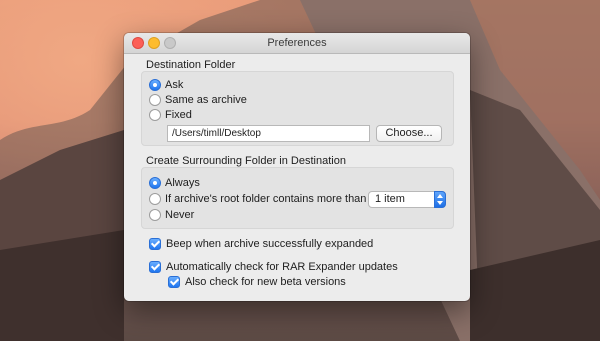  I want to click on beta-checkbox-row: Also check for new beta versions, so click(257, 282).